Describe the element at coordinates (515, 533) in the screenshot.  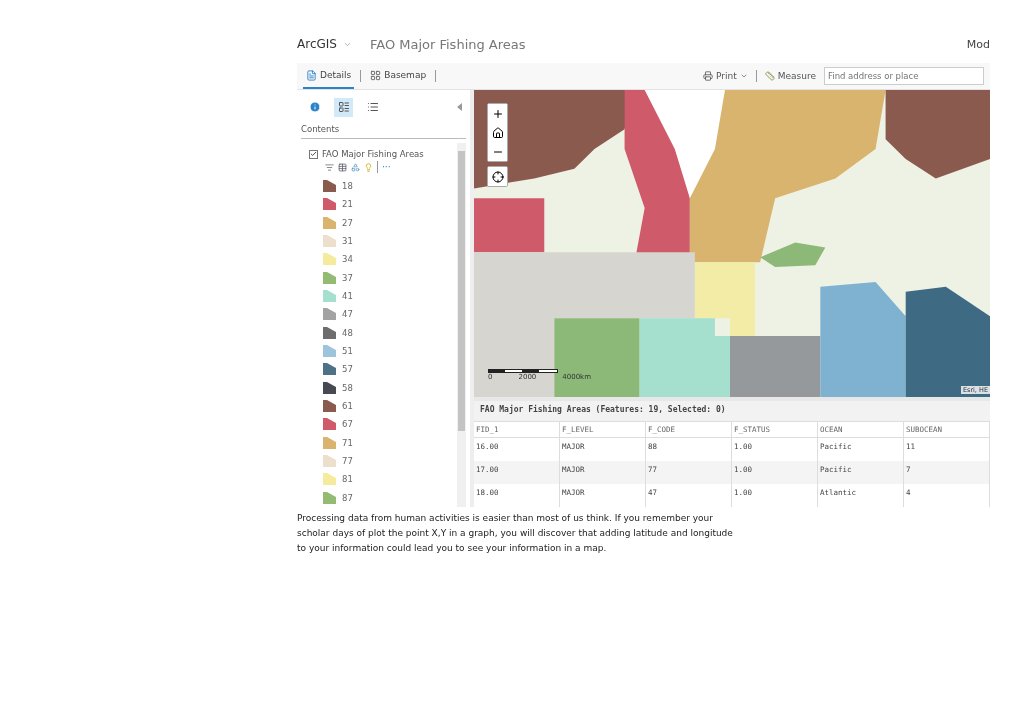
I see `caption-paragraph: Processing data from human activities is easier than most of us think. If you remember your scholar days of plot the point X,Y in a graph, you will discover that adding latitude and longitude to your information could lead you to see your information in a map.` at that location.